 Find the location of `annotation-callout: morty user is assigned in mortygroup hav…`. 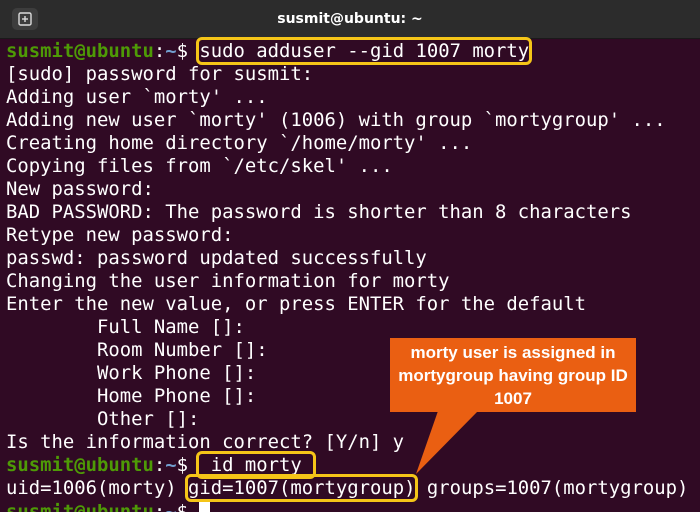

annotation-callout: morty user is assigned in mortygroup hav… is located at coordinates (513, 375).